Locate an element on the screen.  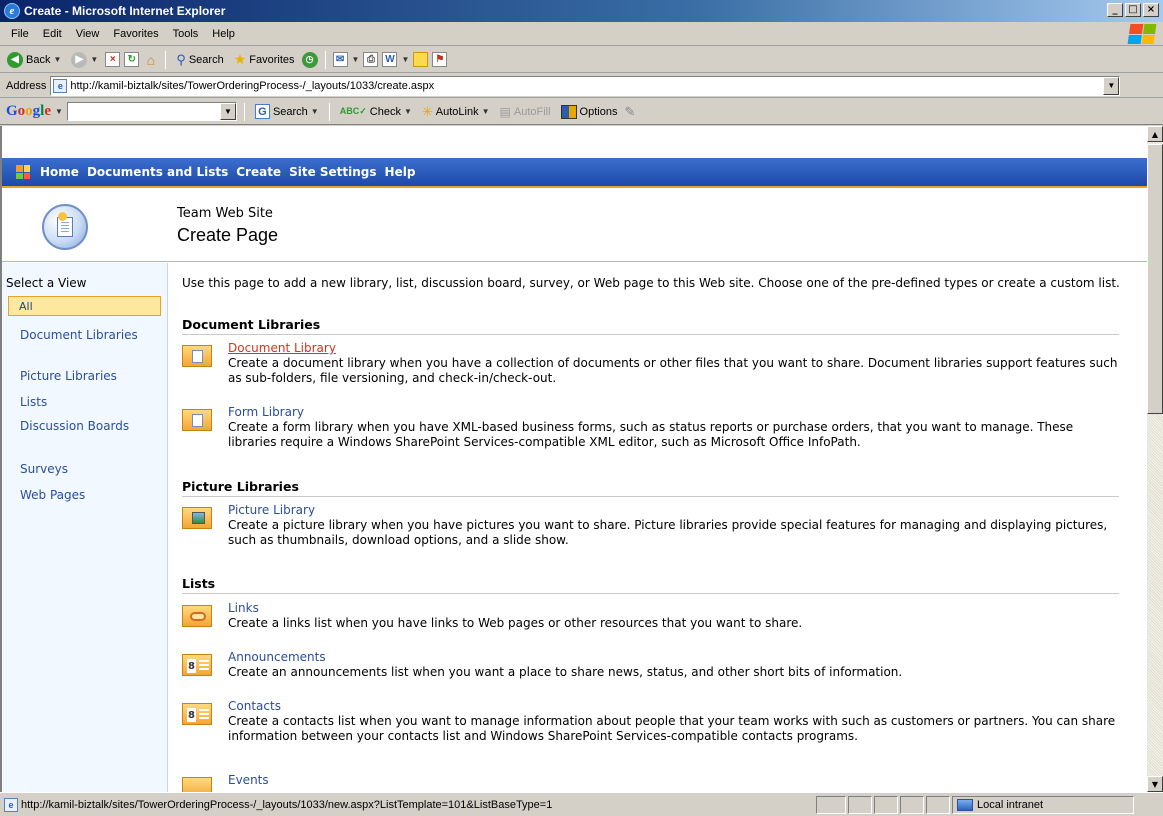
close-button: × is located at coordinates (1151, 10).